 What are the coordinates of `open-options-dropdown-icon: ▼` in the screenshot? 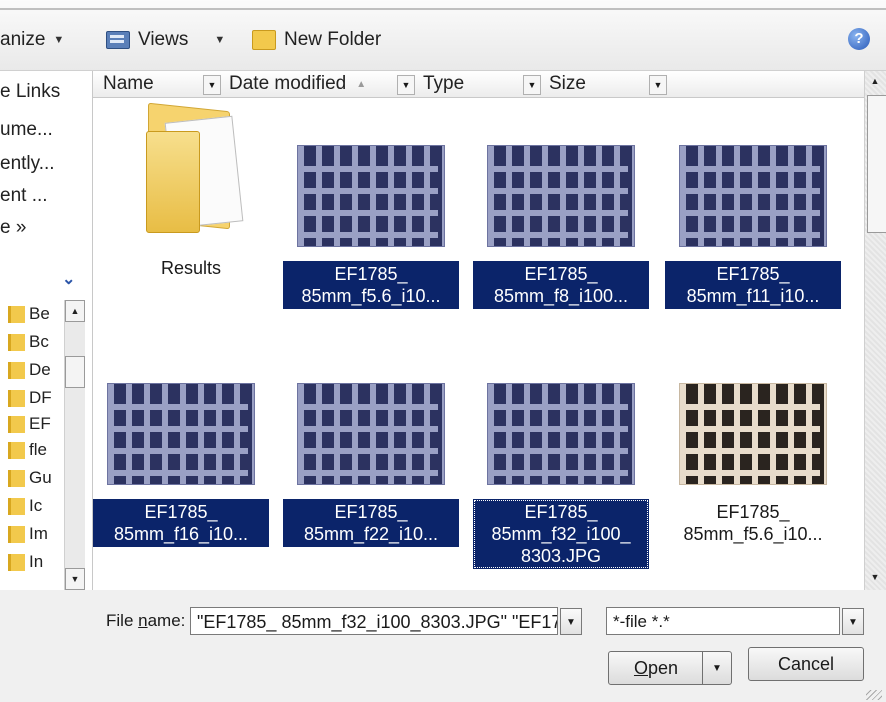 It's located at (717, 668).